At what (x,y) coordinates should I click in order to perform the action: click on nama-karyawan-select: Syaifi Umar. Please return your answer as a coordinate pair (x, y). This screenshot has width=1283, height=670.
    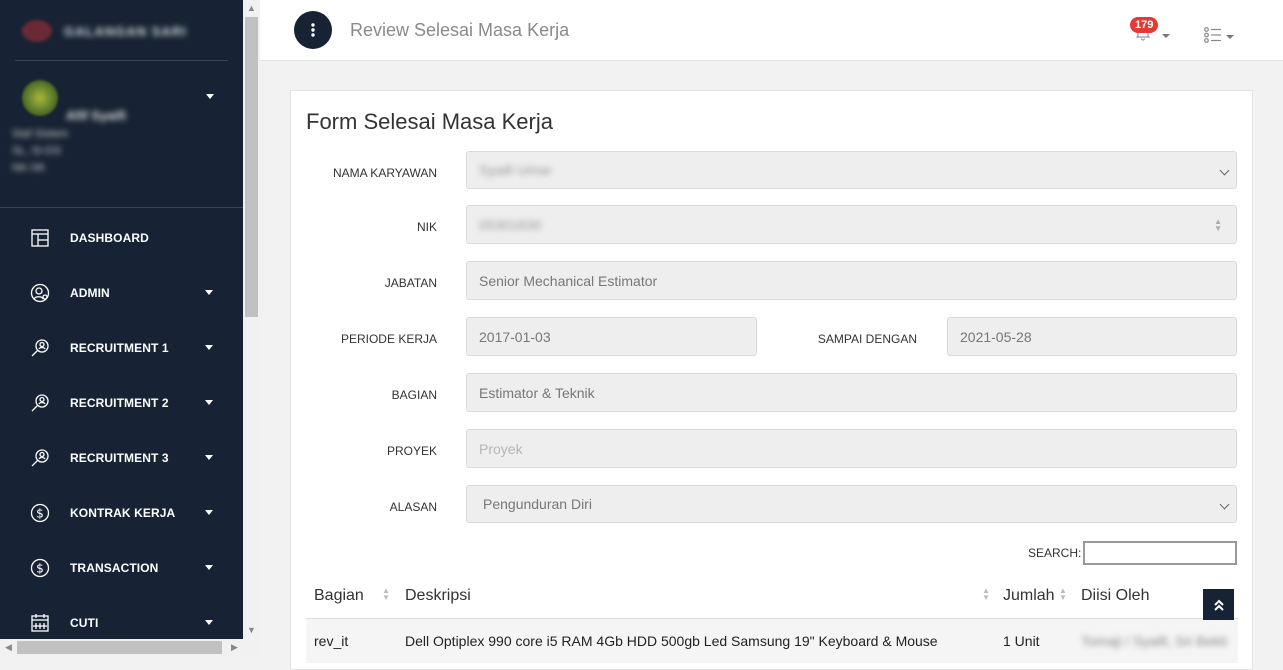
    Looking at the image, I should click on (851, 170).